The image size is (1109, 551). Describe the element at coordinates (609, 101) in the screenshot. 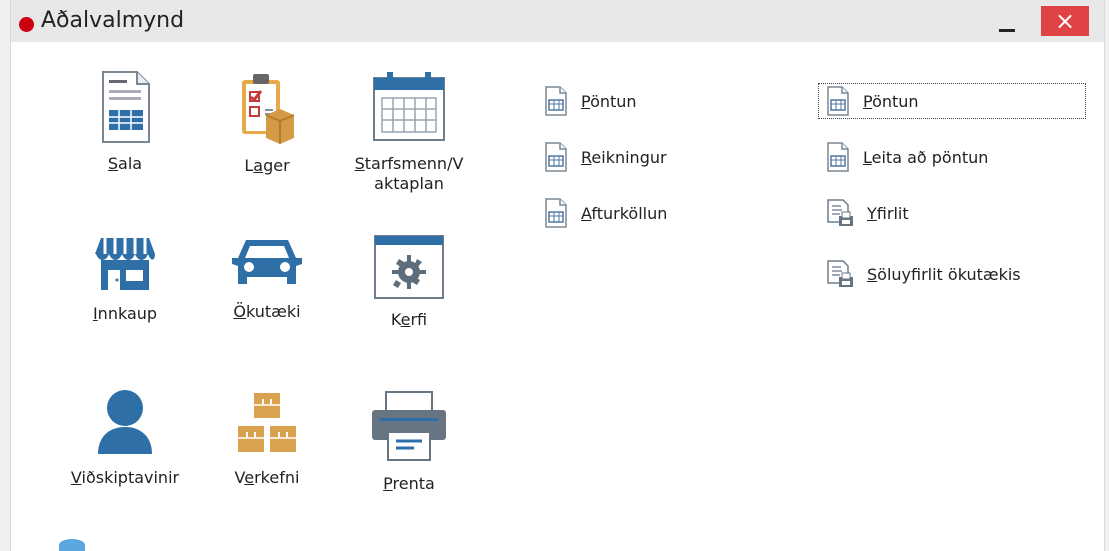

I see `middle-link-label-pontun: Pöntun` at that location.